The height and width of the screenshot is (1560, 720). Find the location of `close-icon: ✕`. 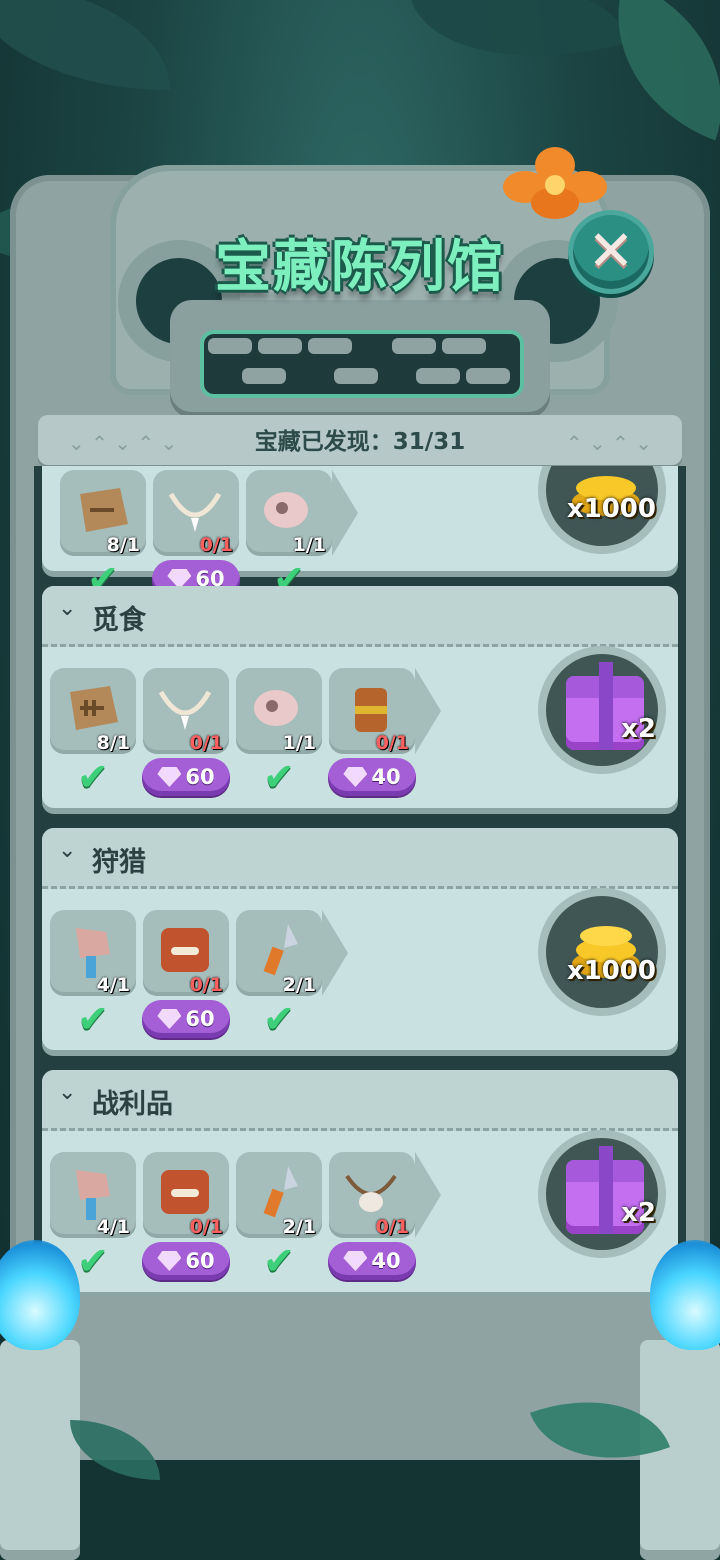

close-icon: ✕ is located at coordinates (611, 251).